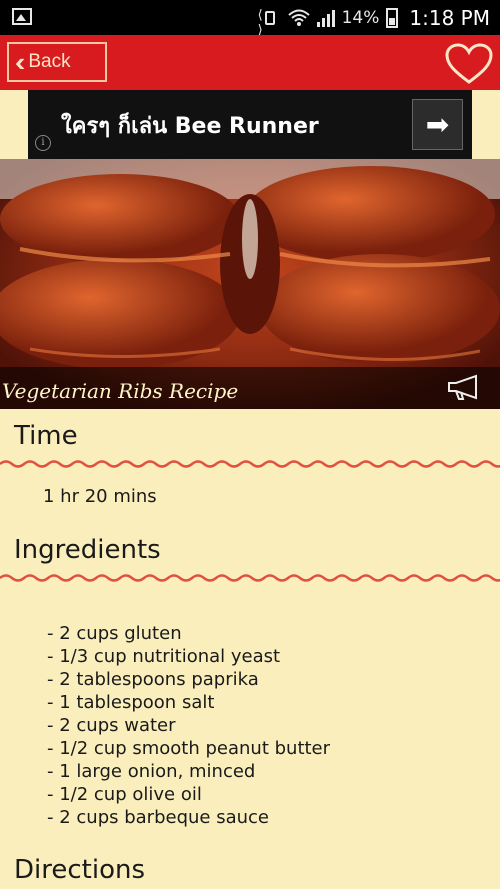  What do you see at coordinates (188, 817) in the screenshot?
I see `list-item: 2 cups barbeque sauce` at bounding box center [188, 817].